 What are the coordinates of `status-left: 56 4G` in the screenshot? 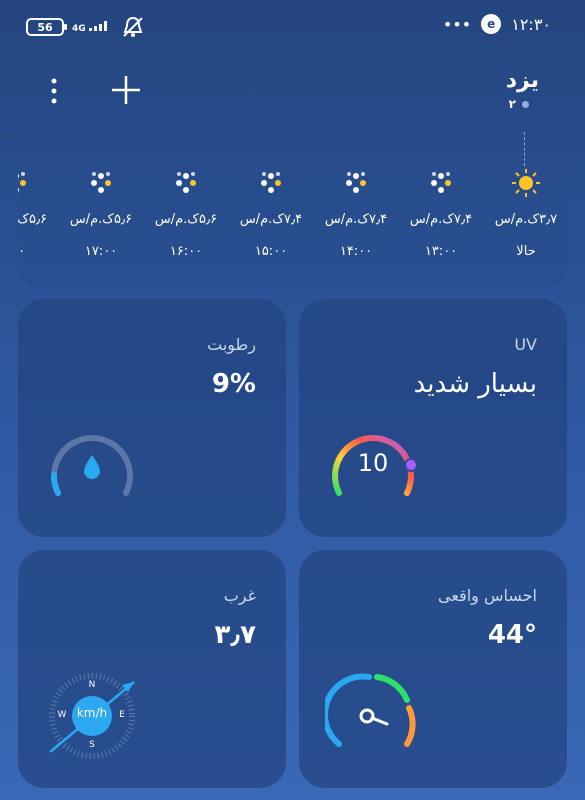 It's located at (85, 27).